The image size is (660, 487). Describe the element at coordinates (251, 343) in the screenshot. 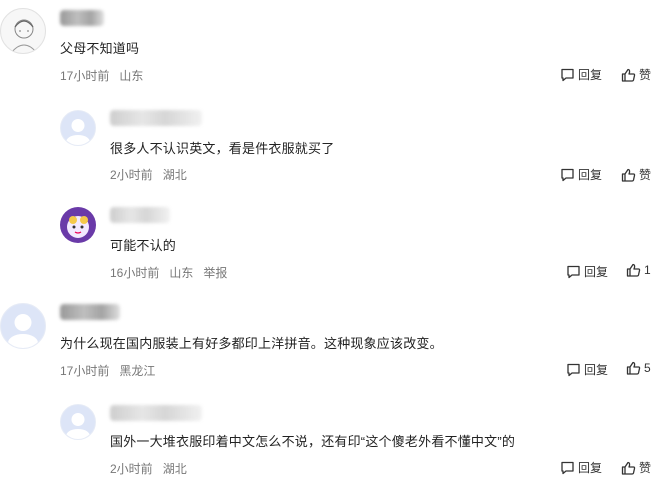

I see `comment-text: 为什么现在国内服装上有好多都印上洋拼音。这种现象应该改变。` at that location.